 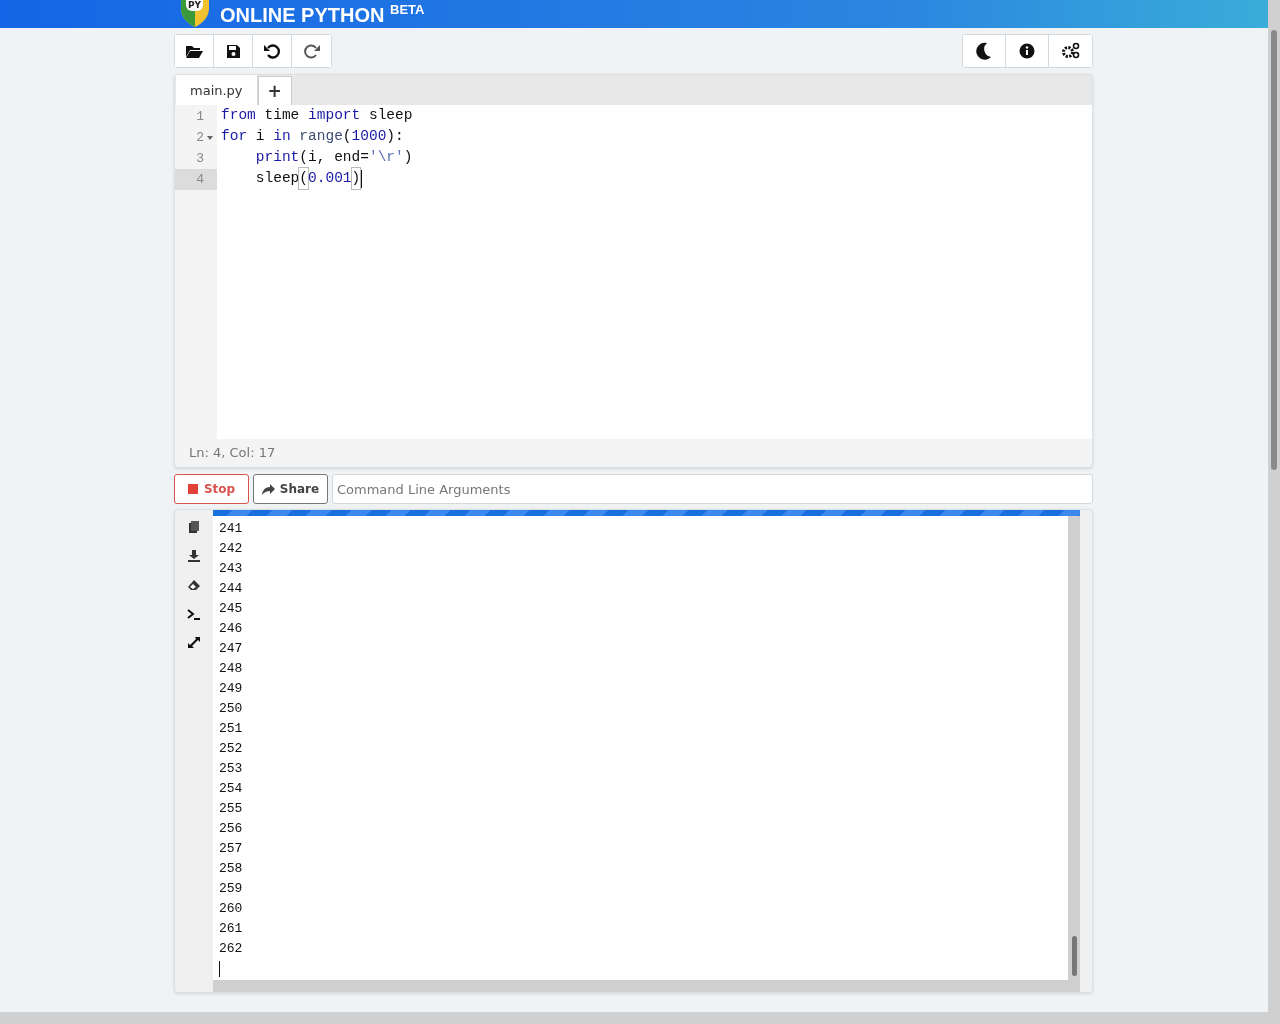 I want to click on logo-text: PY, so click(x=195, y=5).